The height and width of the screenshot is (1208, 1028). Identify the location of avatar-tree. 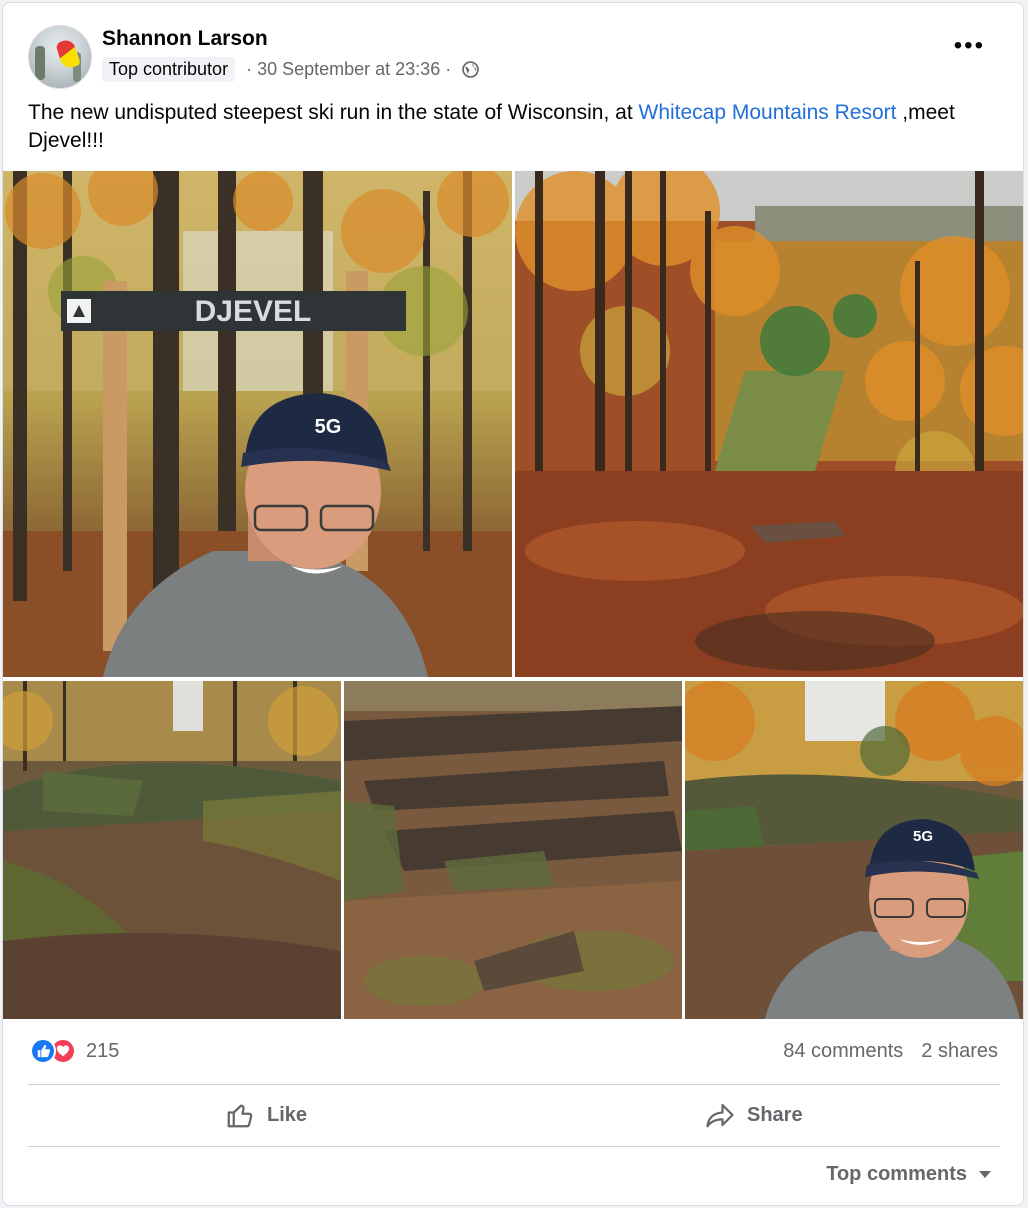
(40, 63).